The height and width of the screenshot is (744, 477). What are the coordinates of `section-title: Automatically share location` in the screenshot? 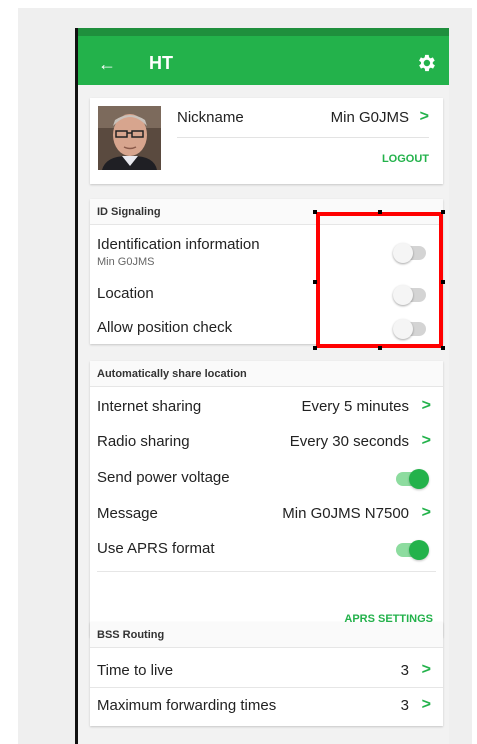 It's located at (266, 374).